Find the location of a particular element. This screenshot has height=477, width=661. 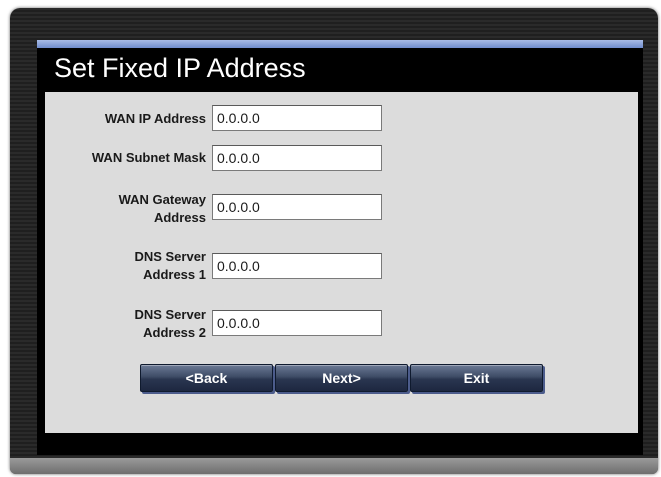

window-frame-bottom is located at coordinates (334, 466).